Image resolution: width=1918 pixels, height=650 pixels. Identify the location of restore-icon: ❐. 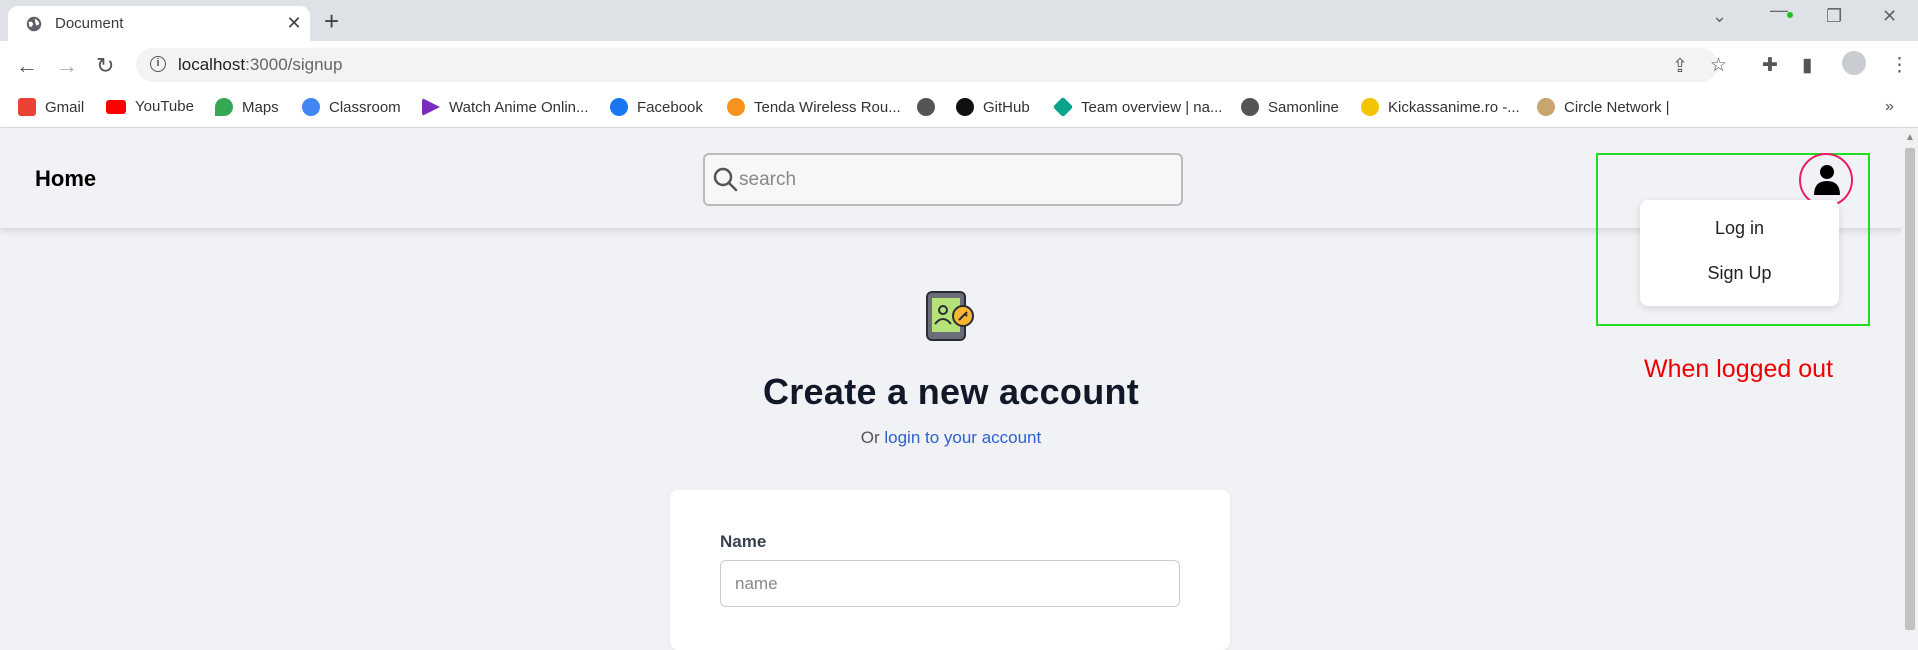
(1834, 16).